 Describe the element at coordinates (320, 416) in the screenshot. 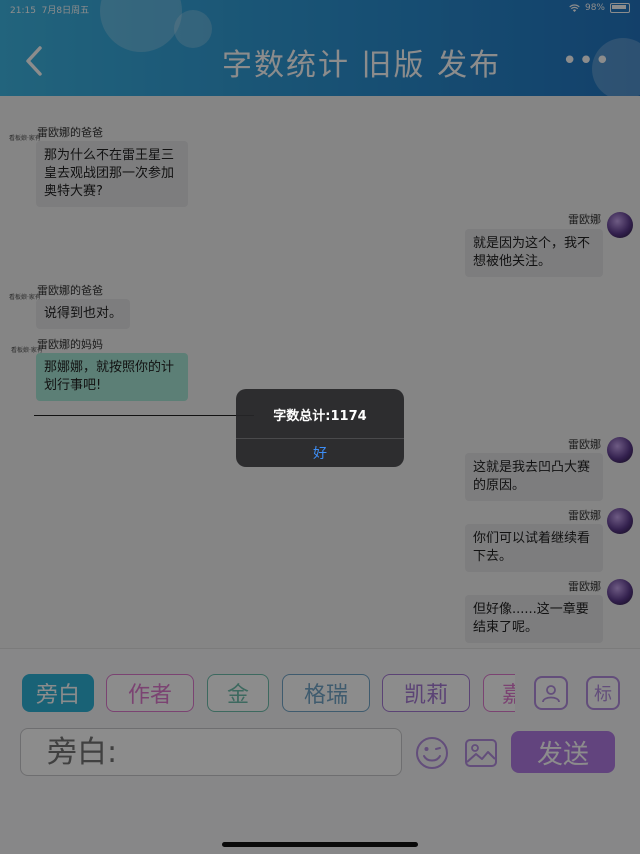

I see `alert-title: 字数总计:1174` at that location.